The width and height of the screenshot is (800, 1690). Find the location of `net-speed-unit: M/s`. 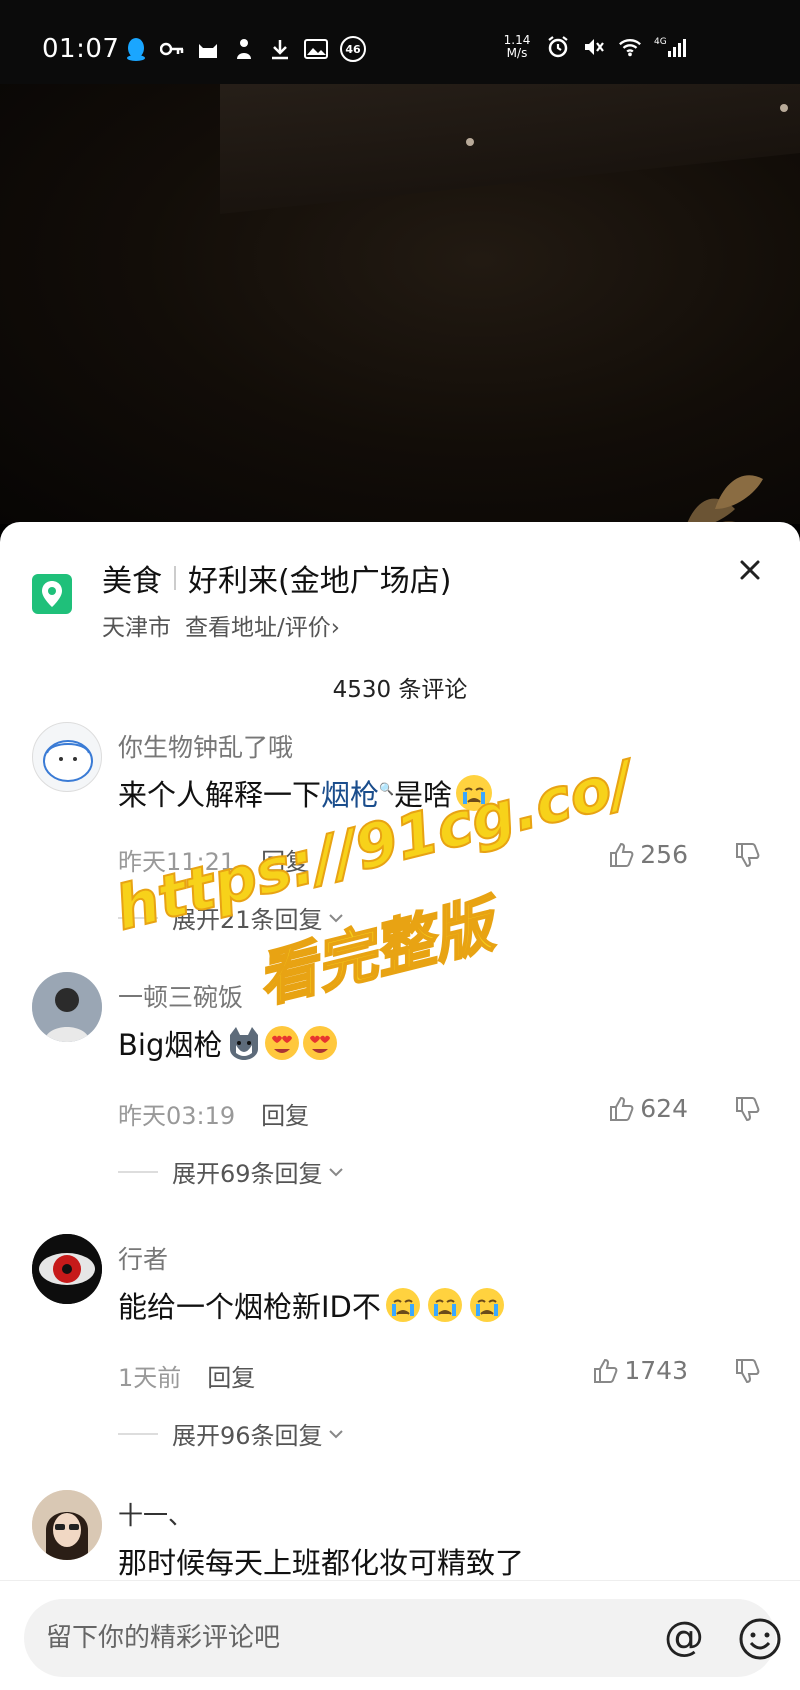

net-speed-unit: M/s is located at coordinates (517, 53).